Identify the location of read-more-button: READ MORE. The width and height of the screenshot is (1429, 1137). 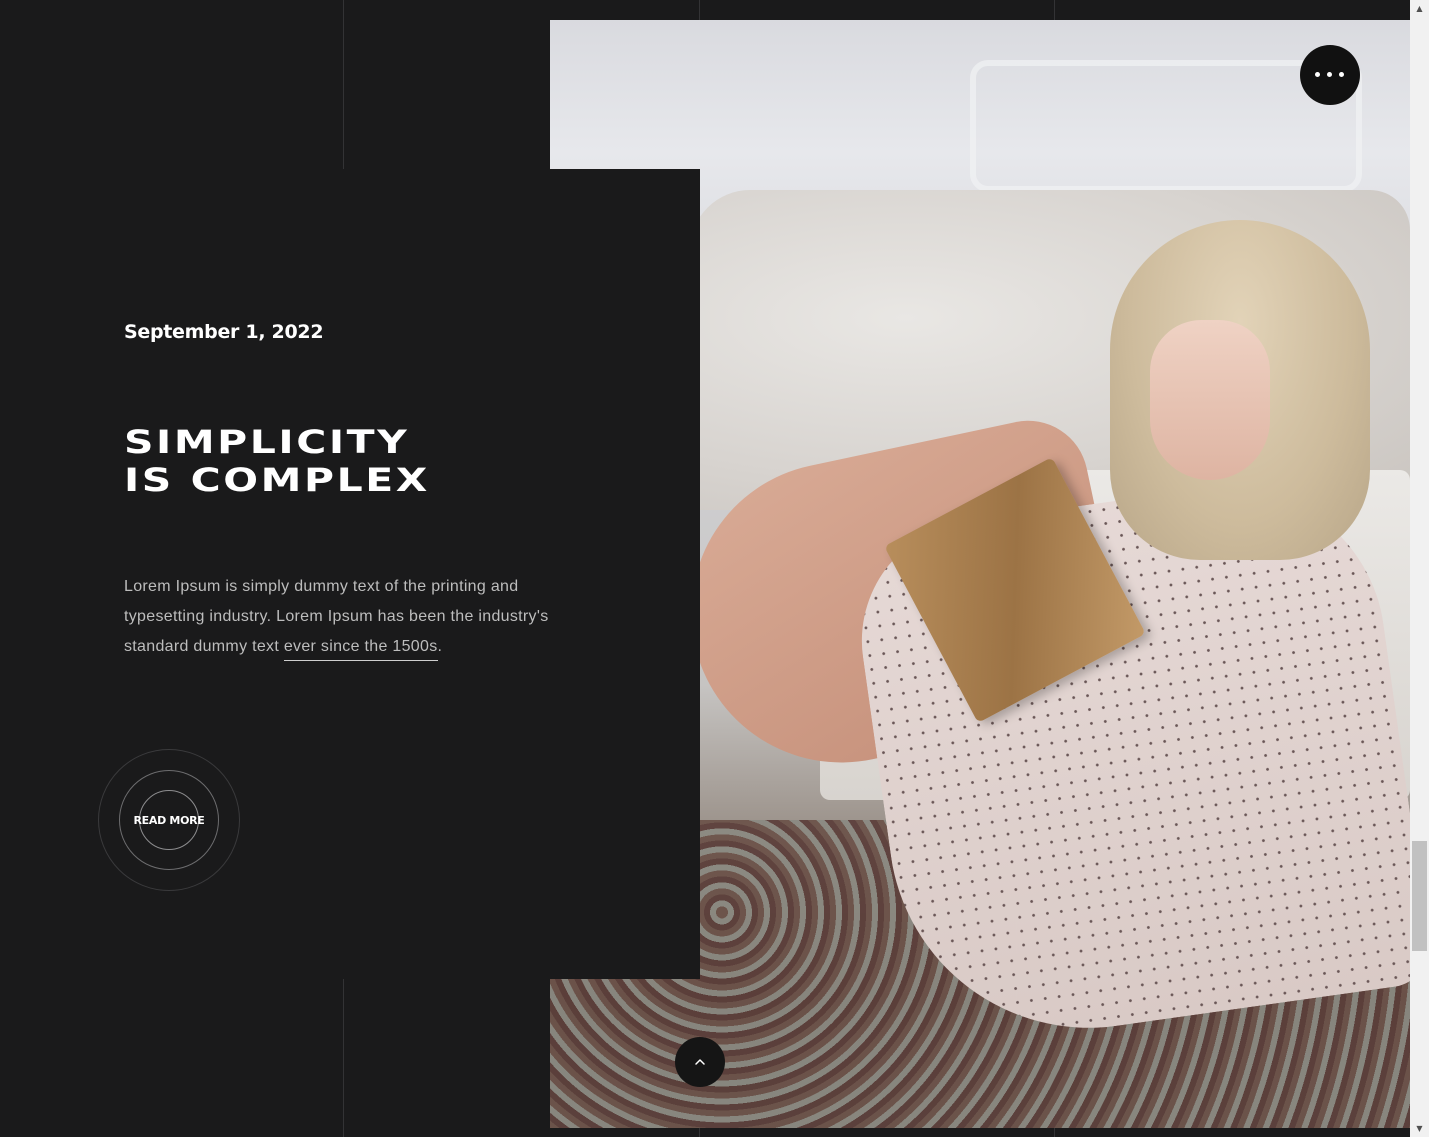
(169, 820).